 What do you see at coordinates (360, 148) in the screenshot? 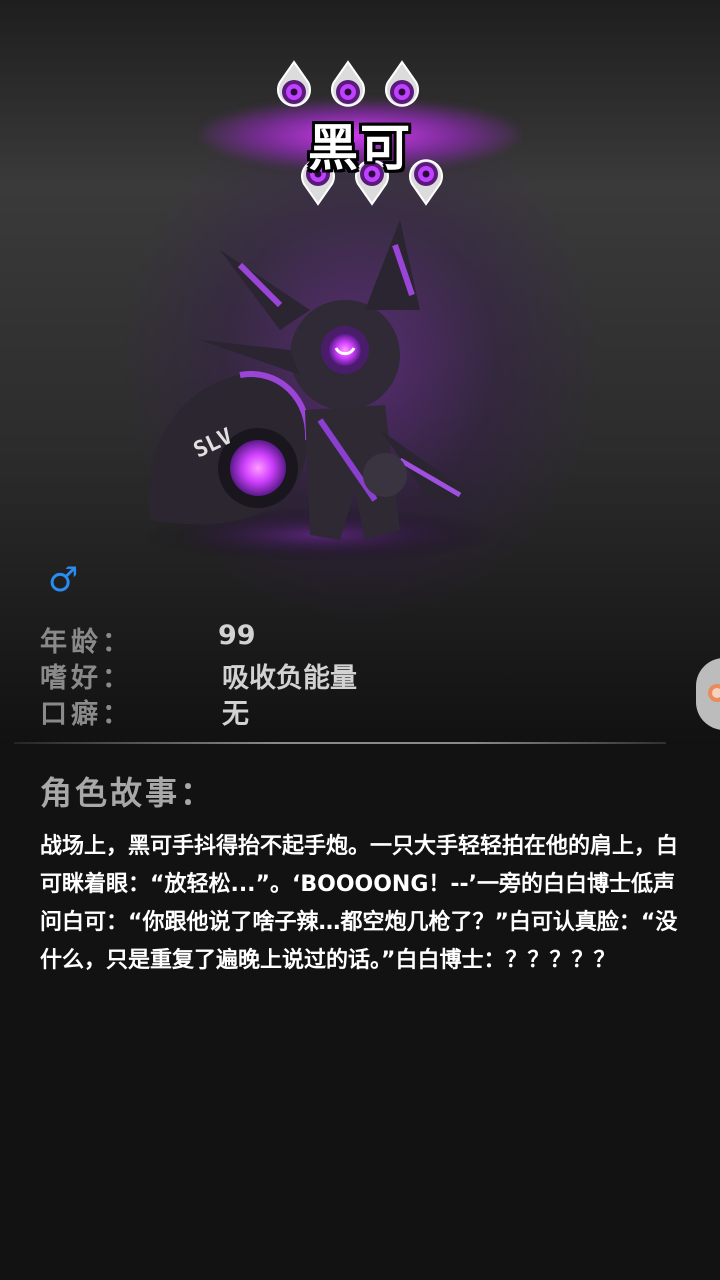
I see `character-name: 黑可` at bounding box center [360, 148].